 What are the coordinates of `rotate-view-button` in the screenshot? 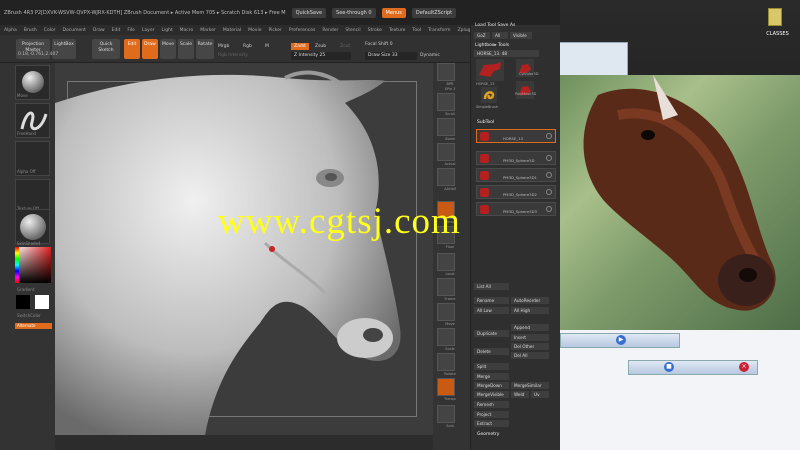 It's located at (446, 362).